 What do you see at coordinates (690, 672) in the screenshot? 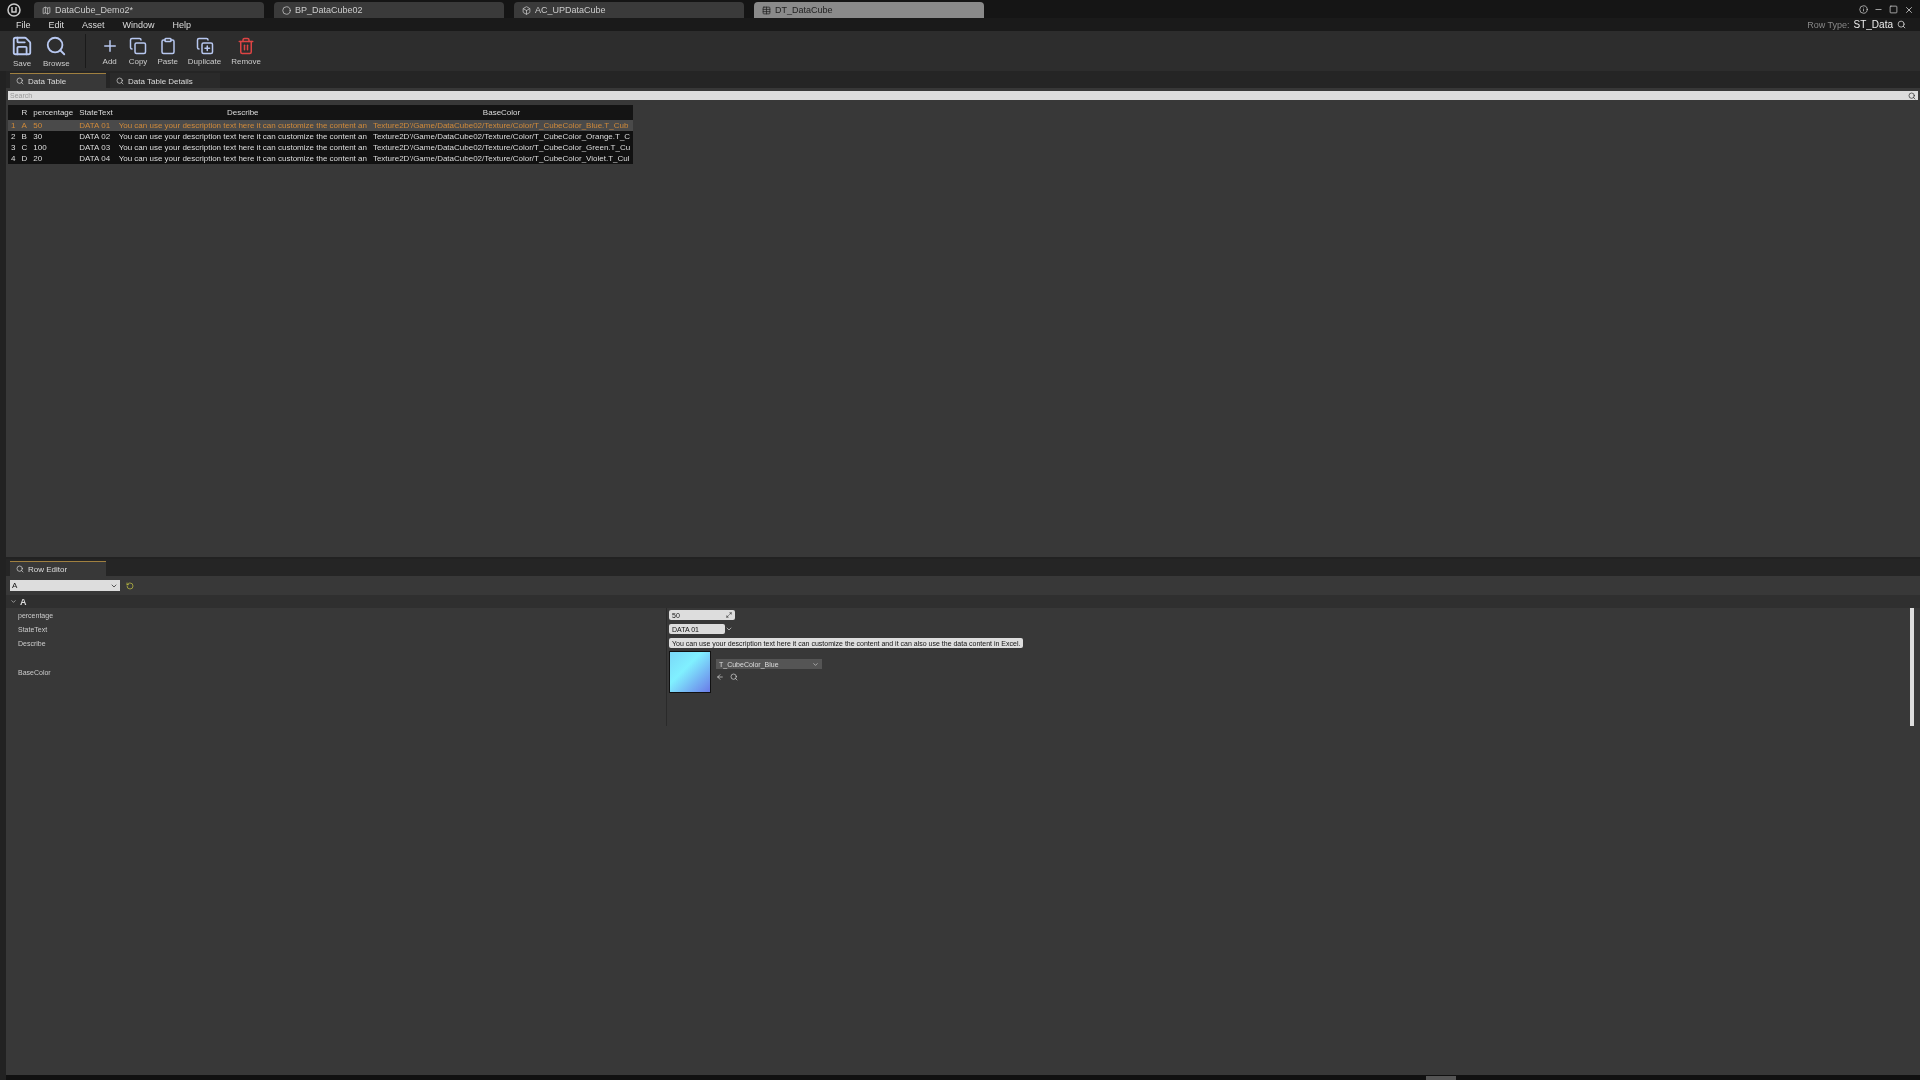
I see `texture-thumbnail` at bounding box center [690, 672].